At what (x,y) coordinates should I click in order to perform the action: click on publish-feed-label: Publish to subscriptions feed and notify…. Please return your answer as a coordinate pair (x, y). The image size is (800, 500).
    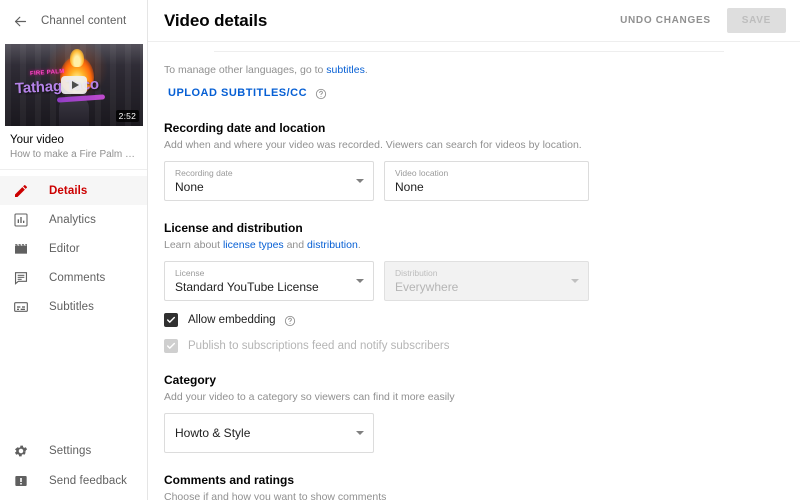
    Looking at the image, I should click on (319, 346).